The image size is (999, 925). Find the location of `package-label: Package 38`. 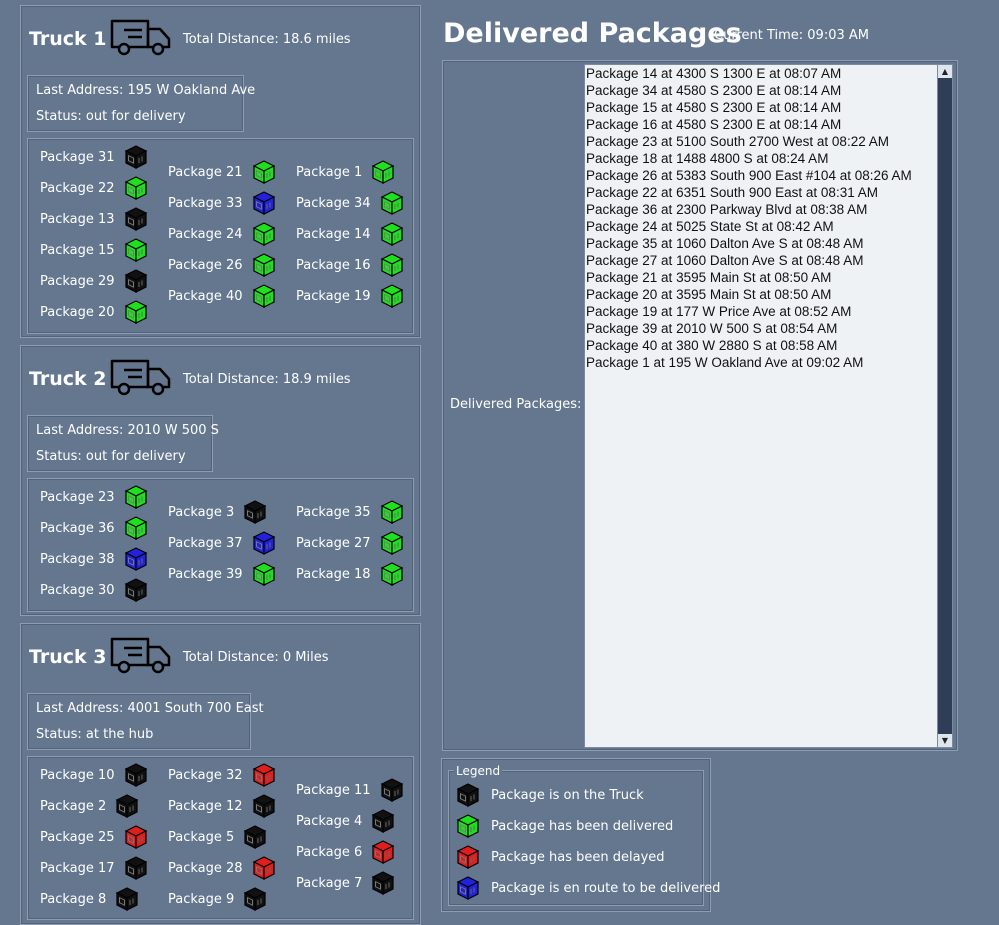

package-label: Package 38 is located at coordinates (77, 559).